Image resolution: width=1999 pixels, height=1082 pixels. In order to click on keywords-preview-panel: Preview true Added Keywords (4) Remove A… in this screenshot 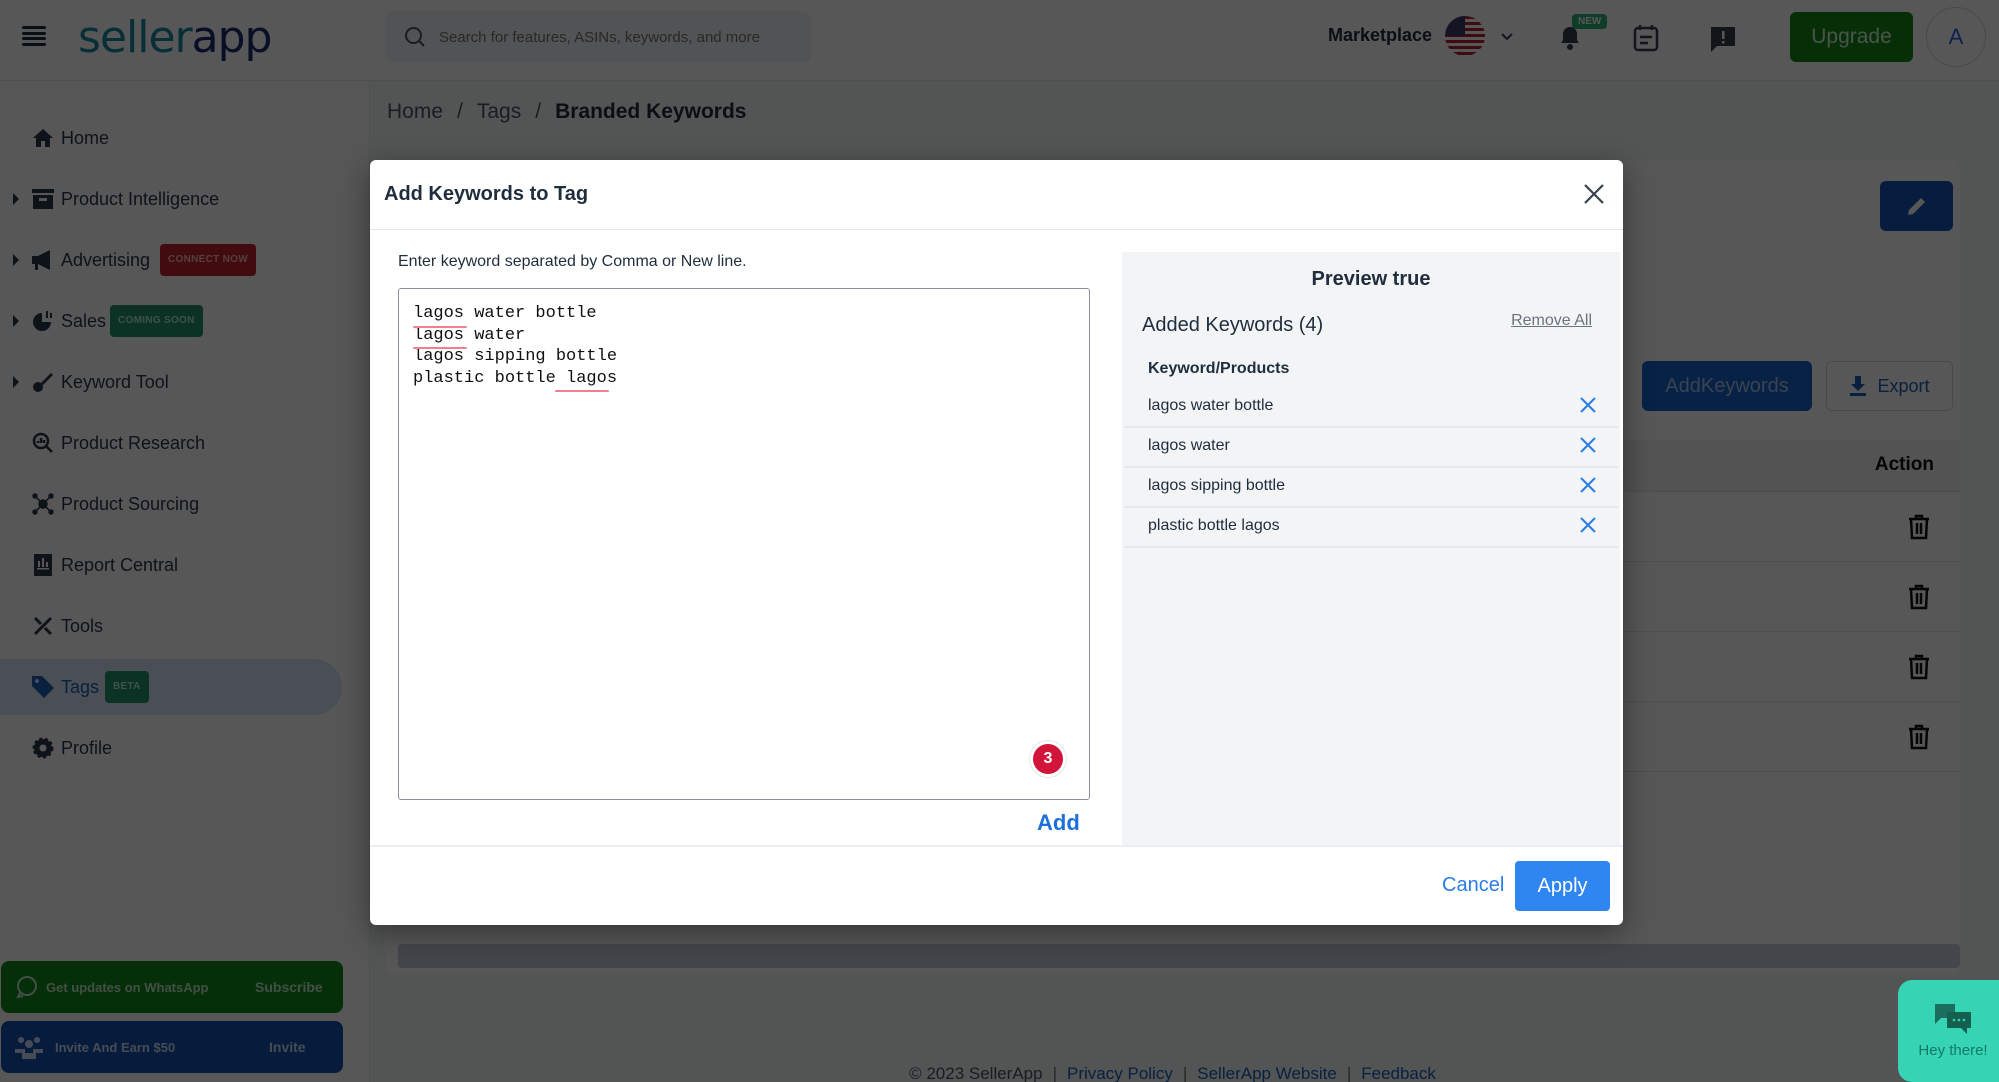, I will do `click(1371, 548)`.